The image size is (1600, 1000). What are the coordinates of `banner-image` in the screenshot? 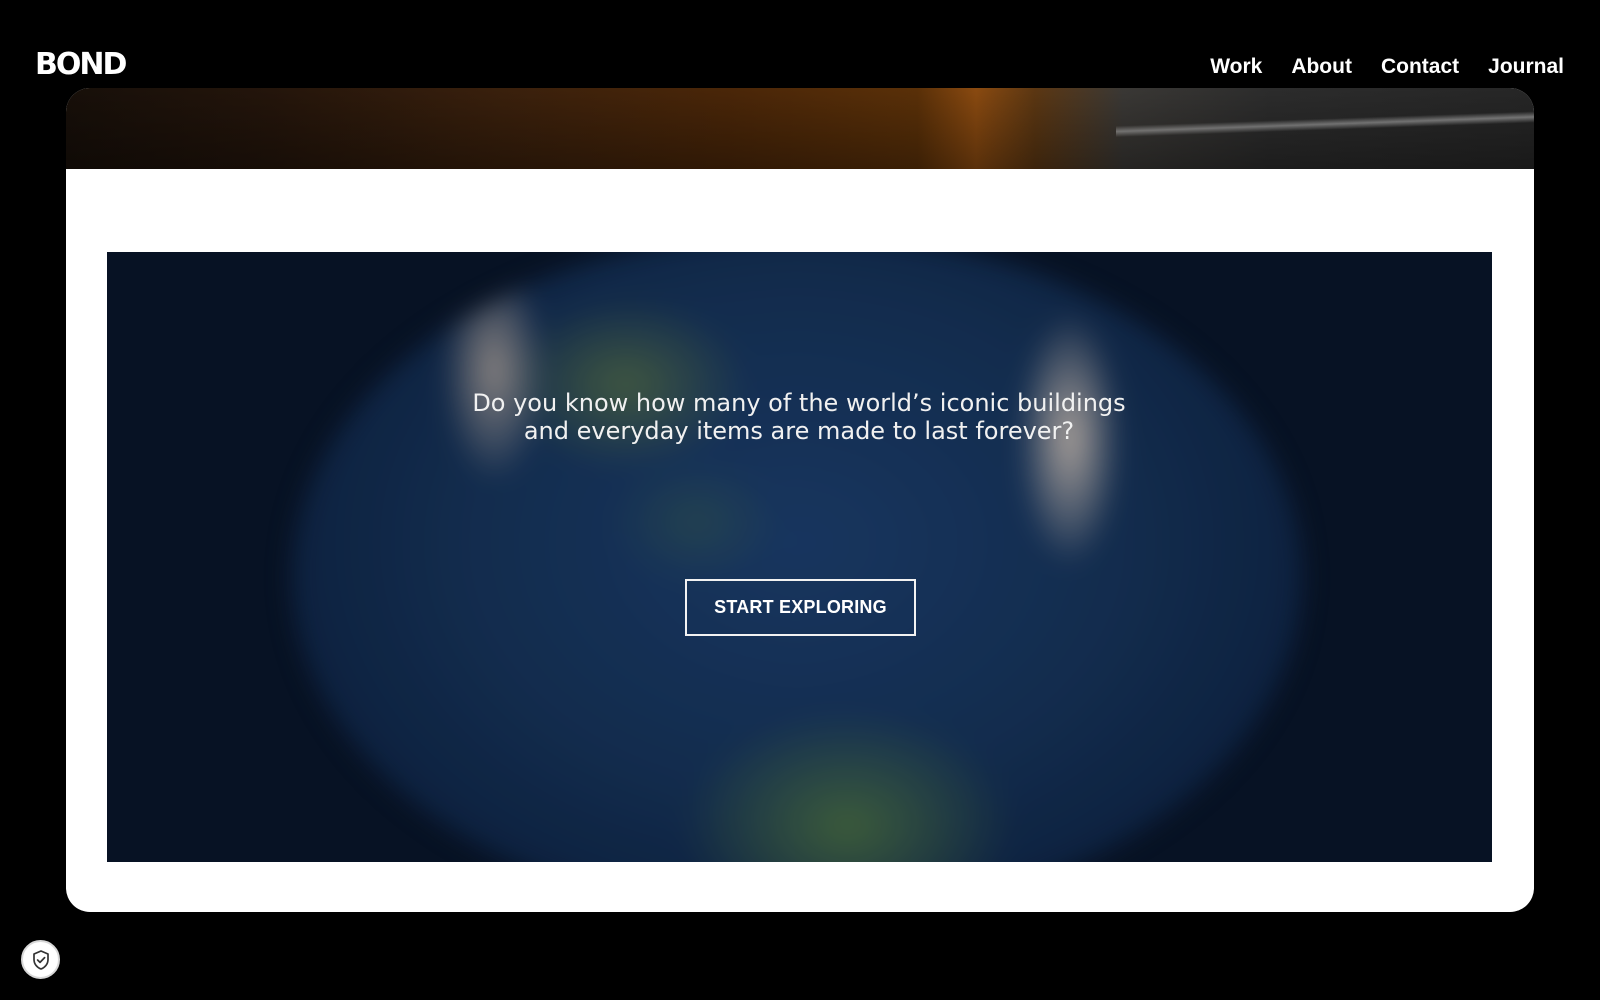 It's located at (800, 128).